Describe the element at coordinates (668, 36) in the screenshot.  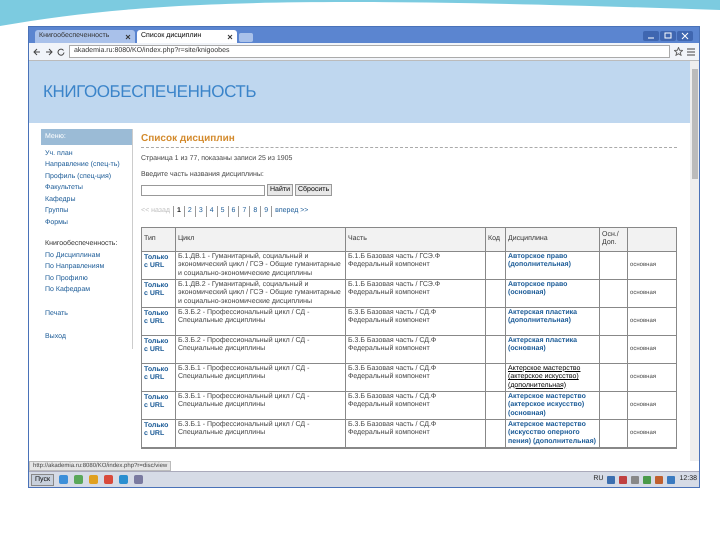
I see `maximize-icon` at that location.